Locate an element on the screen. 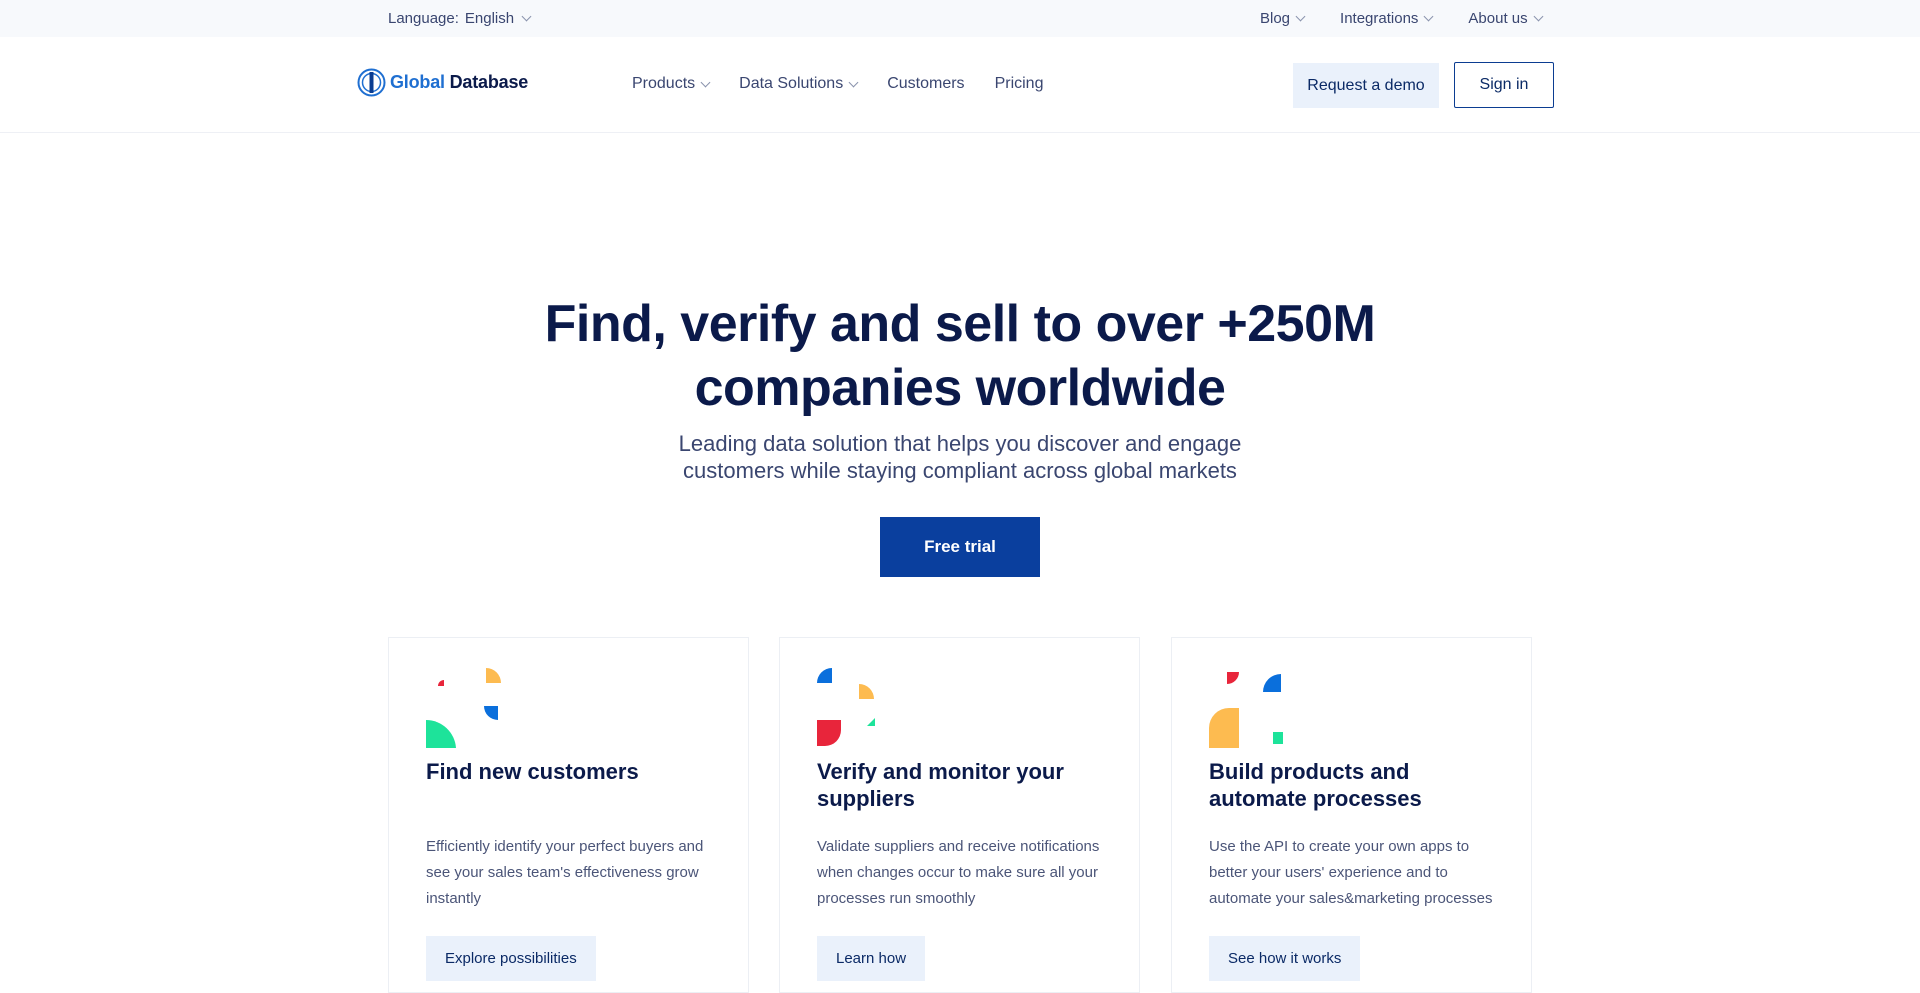  logo-database: Database is located at coordinates (489, 82).